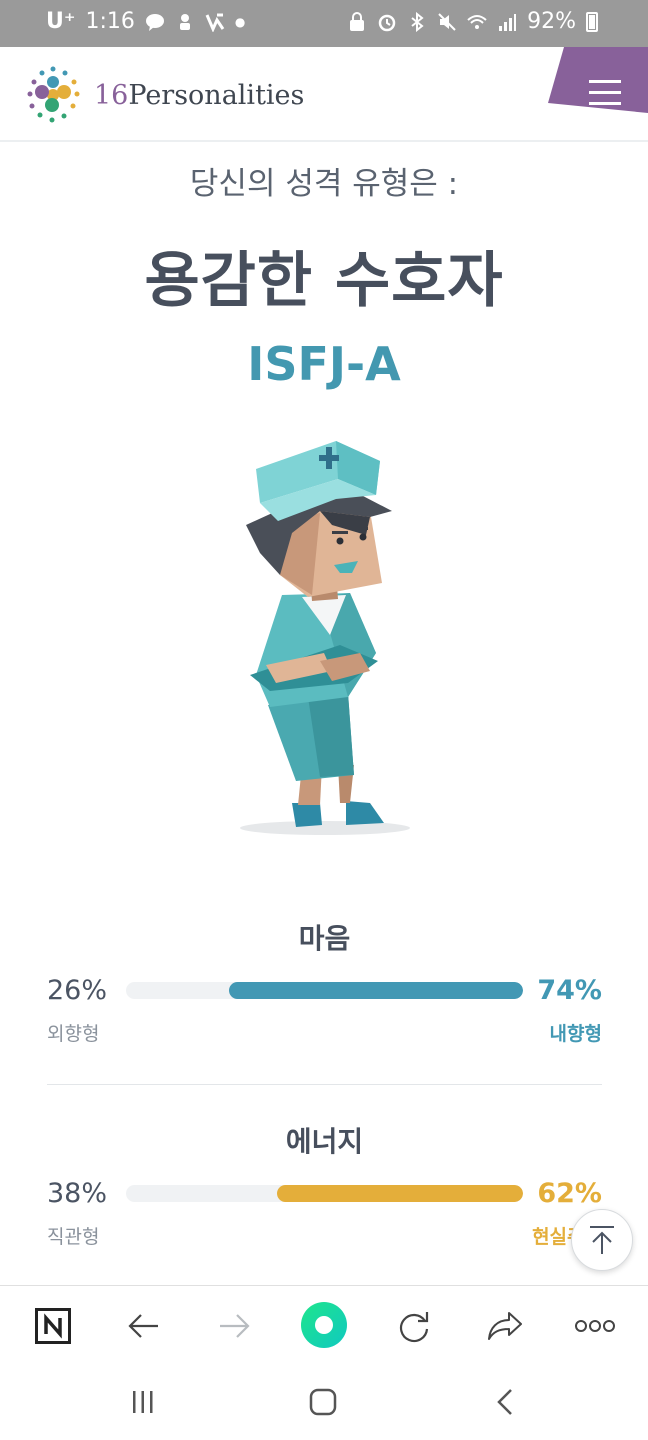  I want to click on clock: 1:16, so click(110, 21).